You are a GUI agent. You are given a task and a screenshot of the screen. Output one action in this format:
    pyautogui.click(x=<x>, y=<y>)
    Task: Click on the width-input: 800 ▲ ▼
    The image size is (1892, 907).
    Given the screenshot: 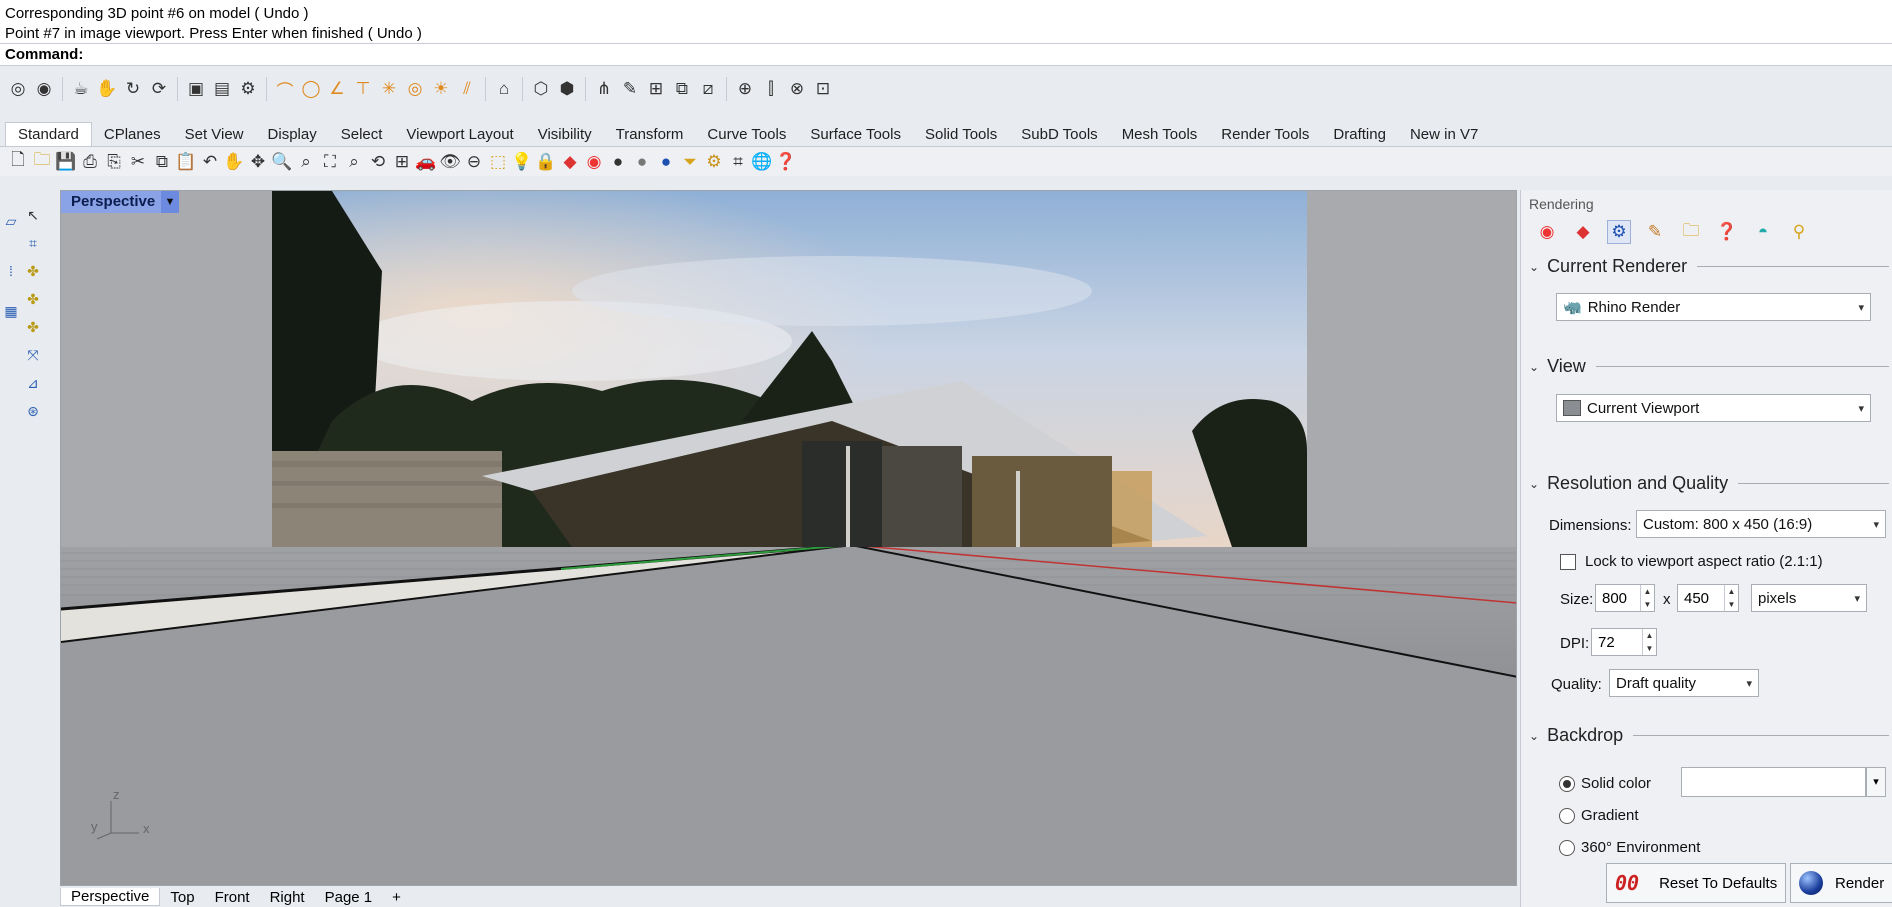 What is the action you would take?
    pyautogui.click(x=1625, y=598)
    